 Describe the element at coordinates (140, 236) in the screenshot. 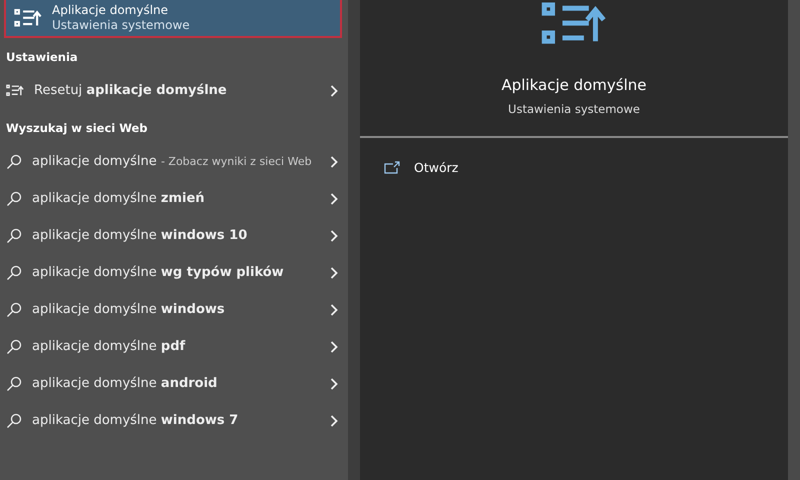

I see `result-text: aplikacje domyślne windows 10` at that location.